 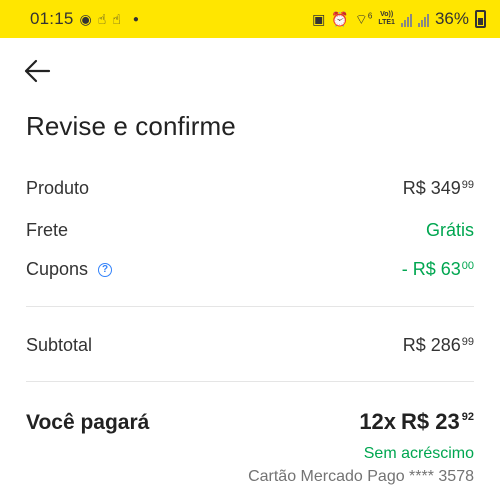 I want to click on total-installments: 12x, so click(x=378, y=421).